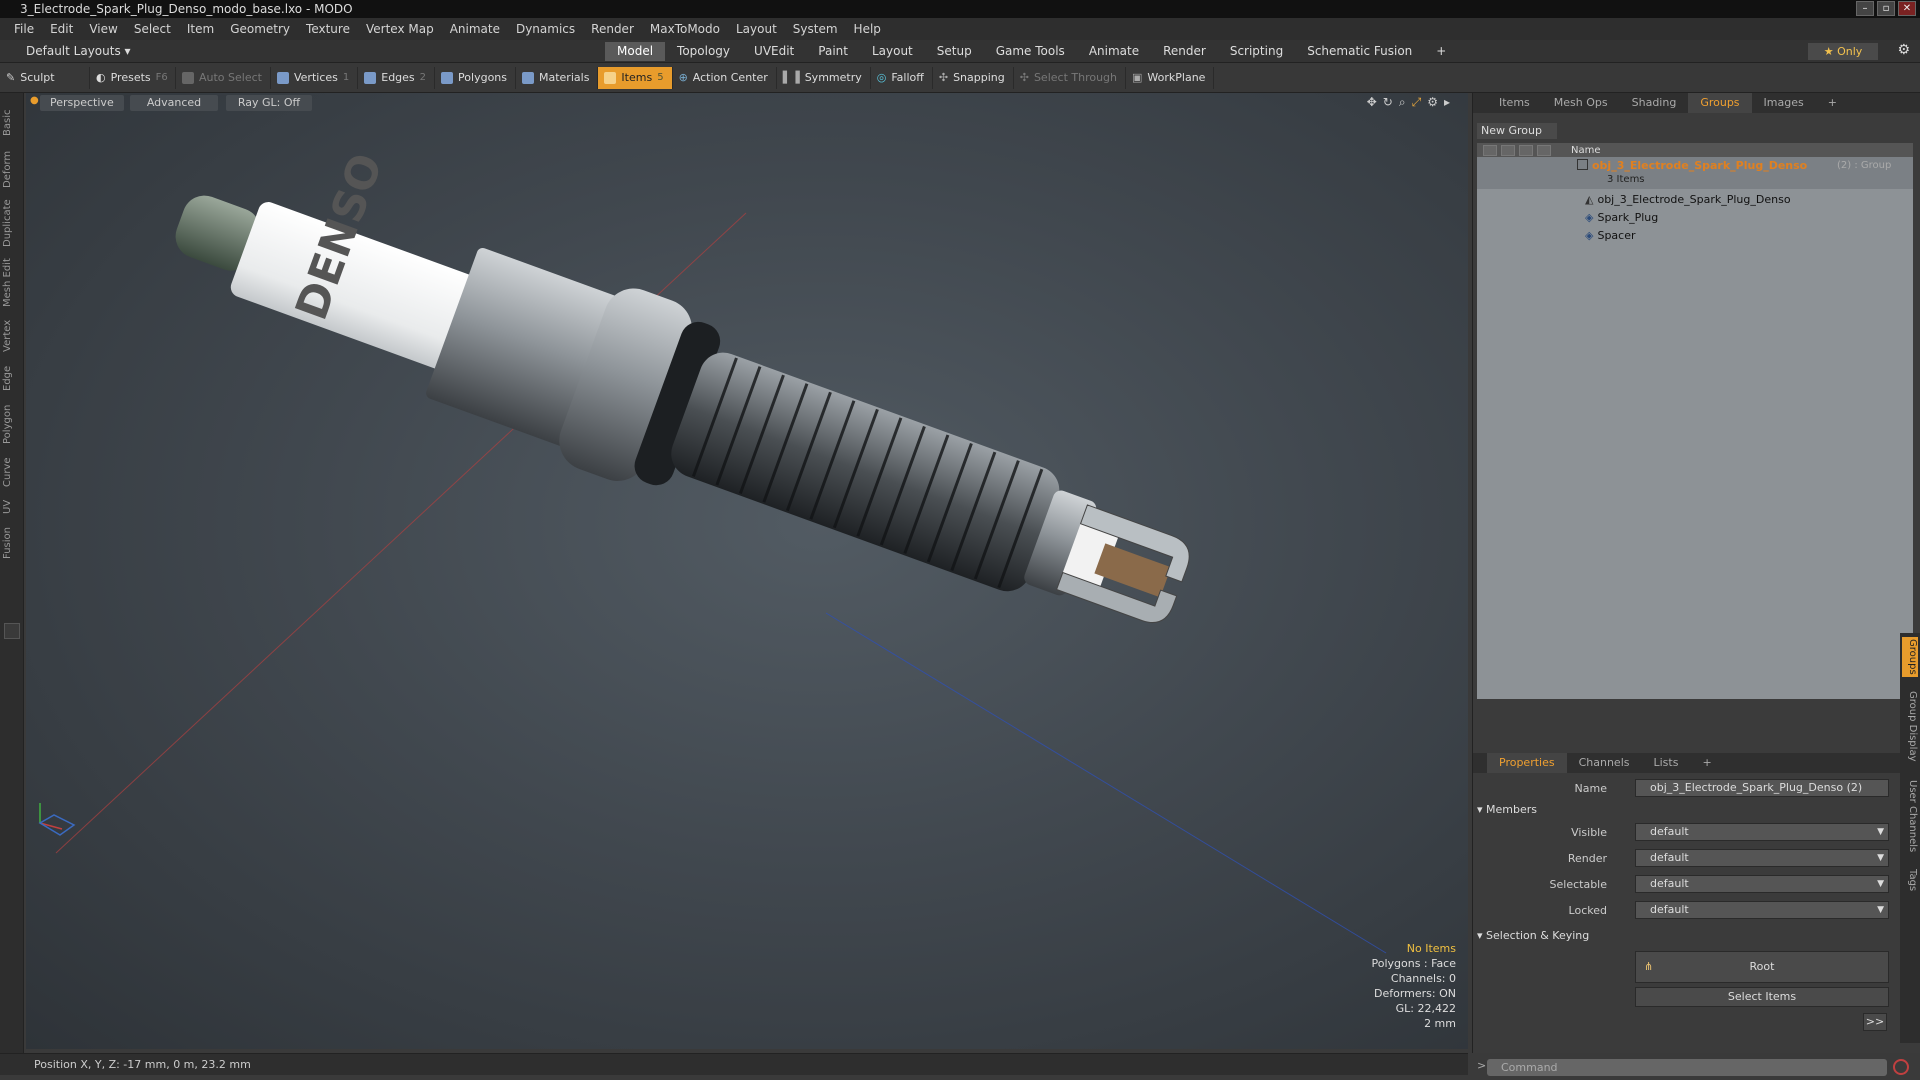 This screenshot has height=1080, width=1920. What do you see at coordinates (1784, 103) in the screenshot?
I see `tab-images: Images` at bounding box center [1784, 103].